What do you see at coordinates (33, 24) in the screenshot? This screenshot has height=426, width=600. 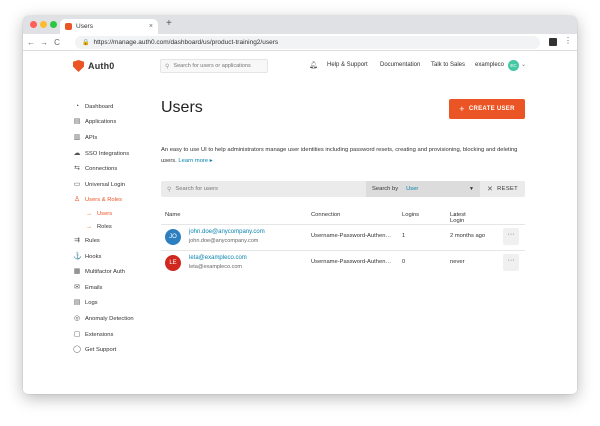 I see `close-window-button` at bounding box center [33, 24].